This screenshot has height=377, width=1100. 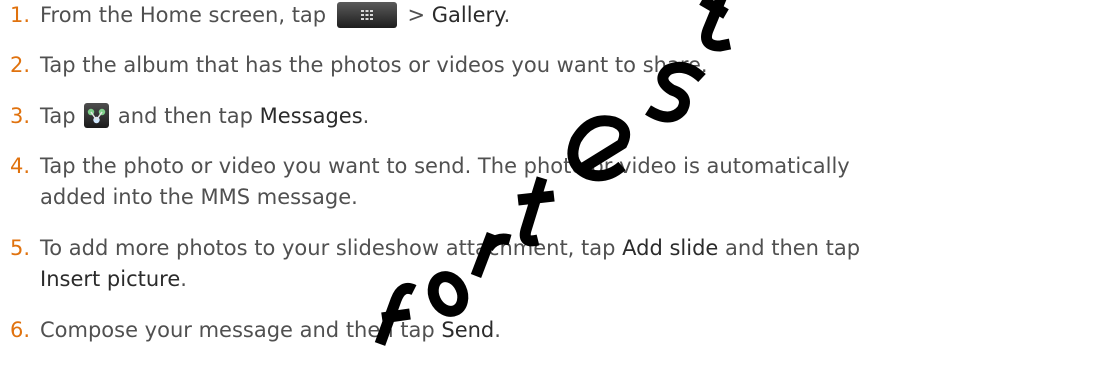 I want to click on step-number: 2., so click(x=20, y=65).